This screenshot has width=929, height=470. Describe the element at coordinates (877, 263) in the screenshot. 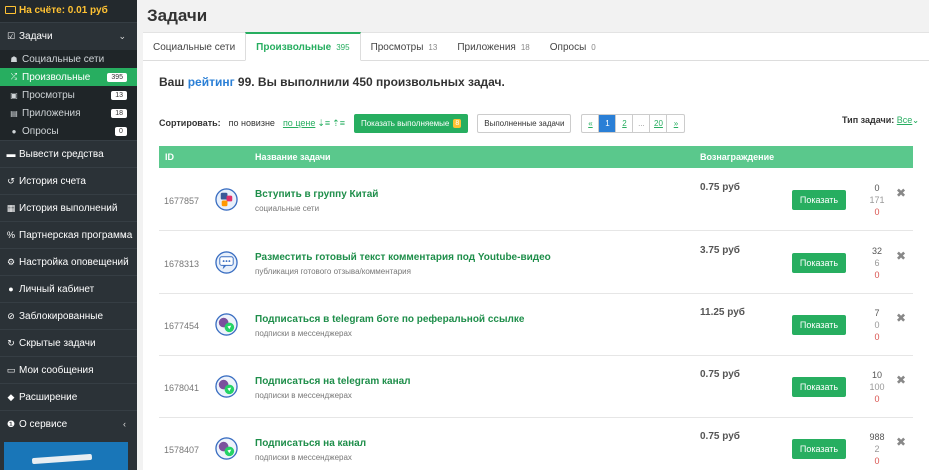

I see `stat-secondary: 6` at that location.